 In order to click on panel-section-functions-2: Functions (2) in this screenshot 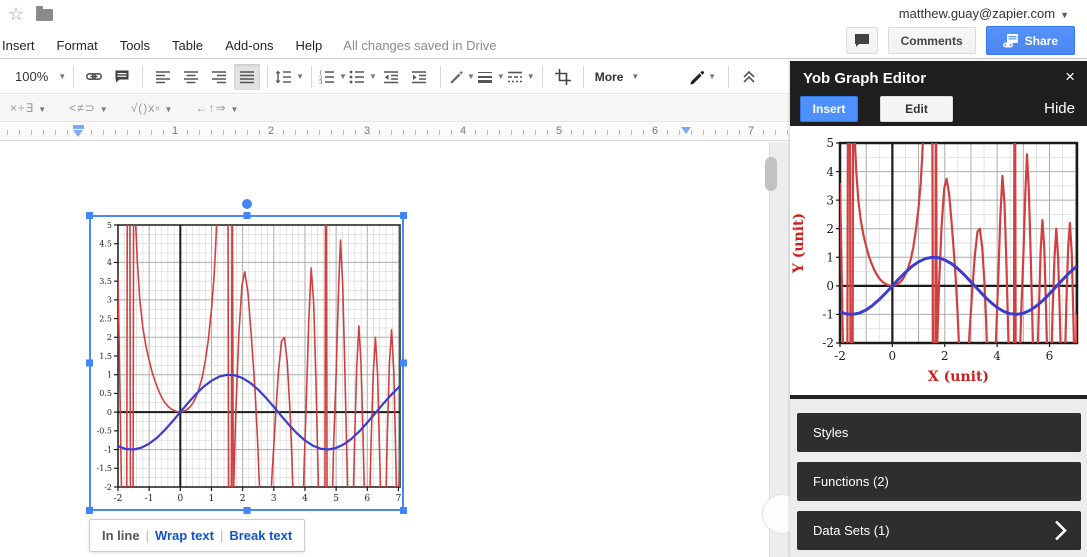, I will do `click(939, 481)`.